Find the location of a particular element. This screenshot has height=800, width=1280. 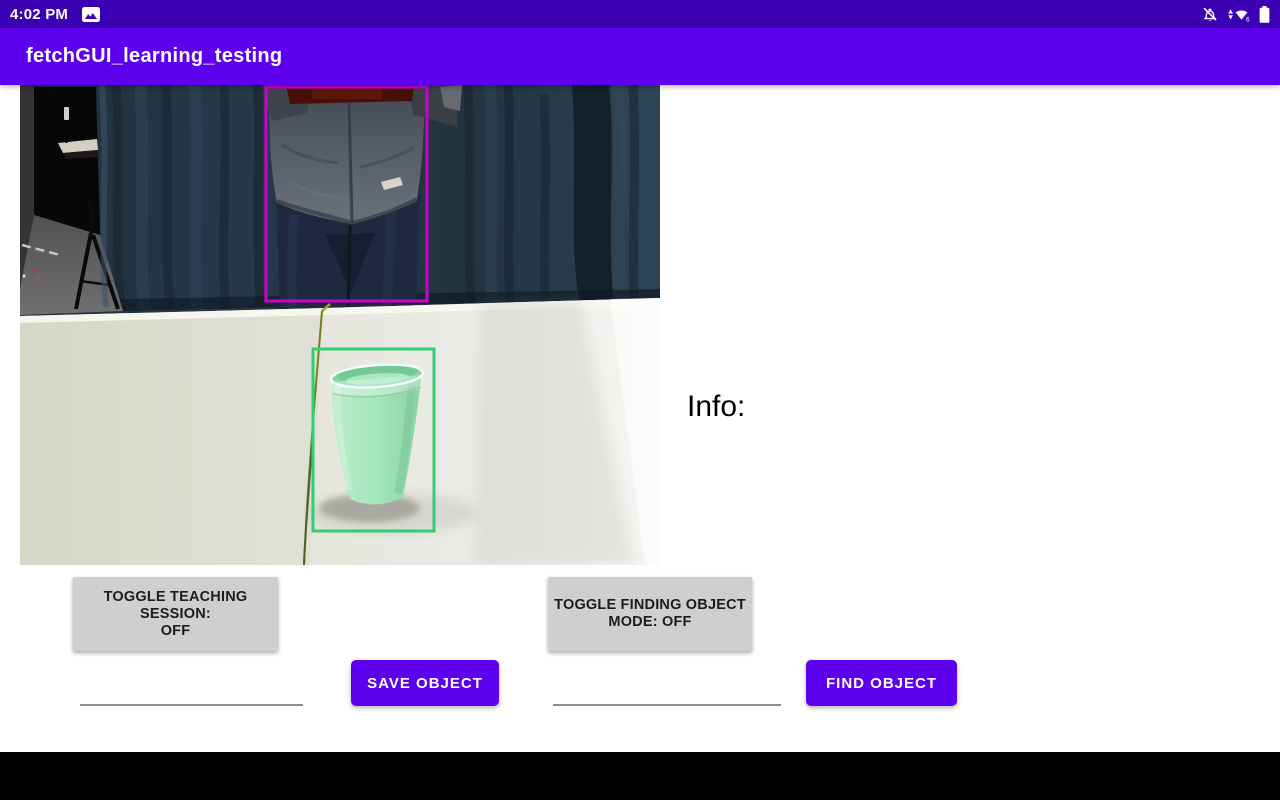

toggle-teaching-label-line2: OFF is located at coordinates (175, 630).